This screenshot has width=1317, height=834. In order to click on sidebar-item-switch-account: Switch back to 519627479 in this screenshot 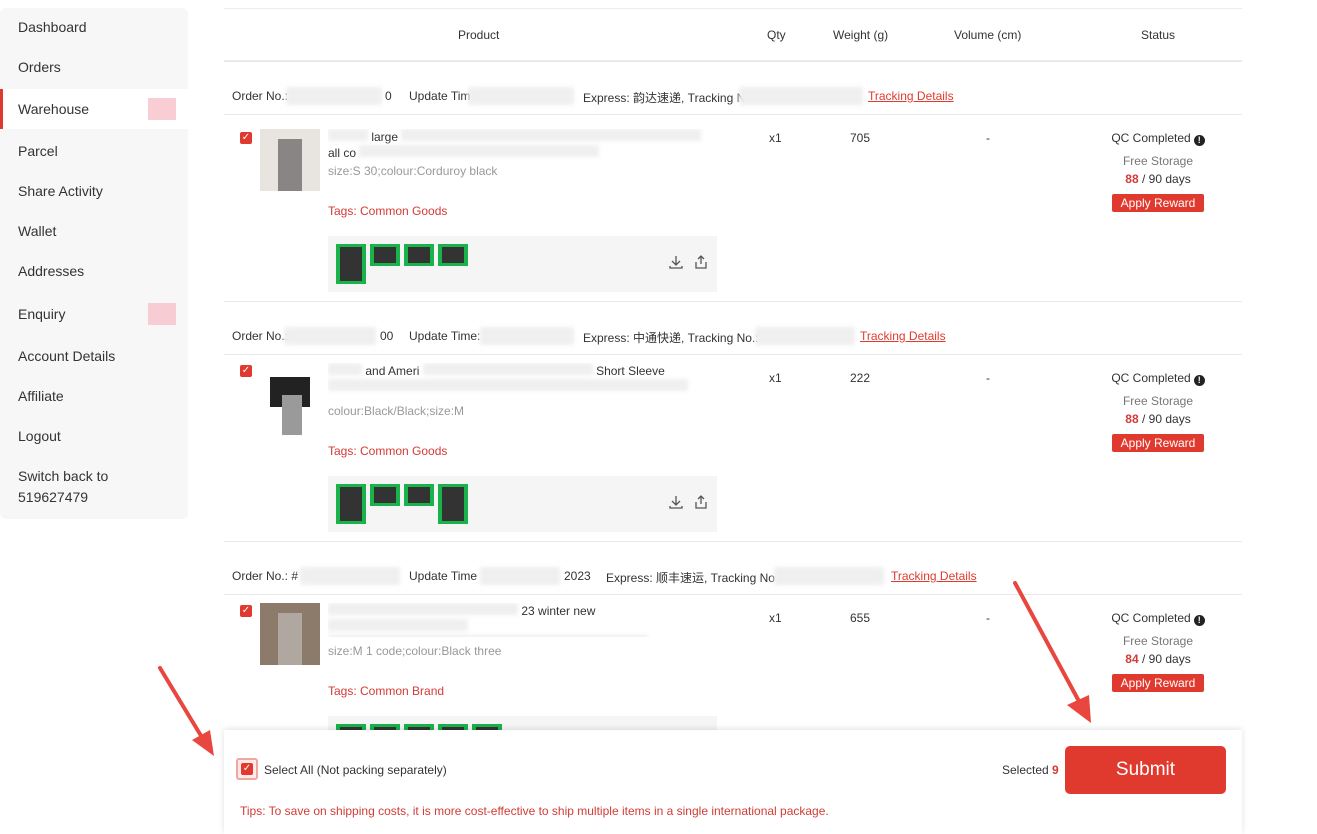, I will do `click(60, 487)`.